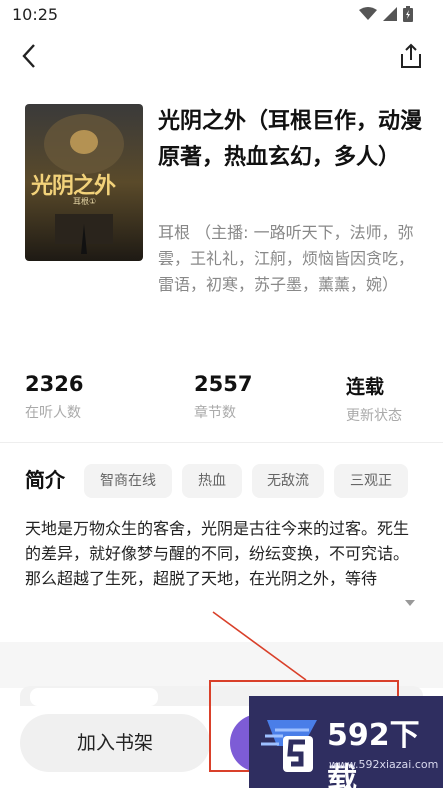 The height and width of the screenshot is (798, 443). I want to click on watermark: 592下载 www.592xiazai.com, so click(346, 746).